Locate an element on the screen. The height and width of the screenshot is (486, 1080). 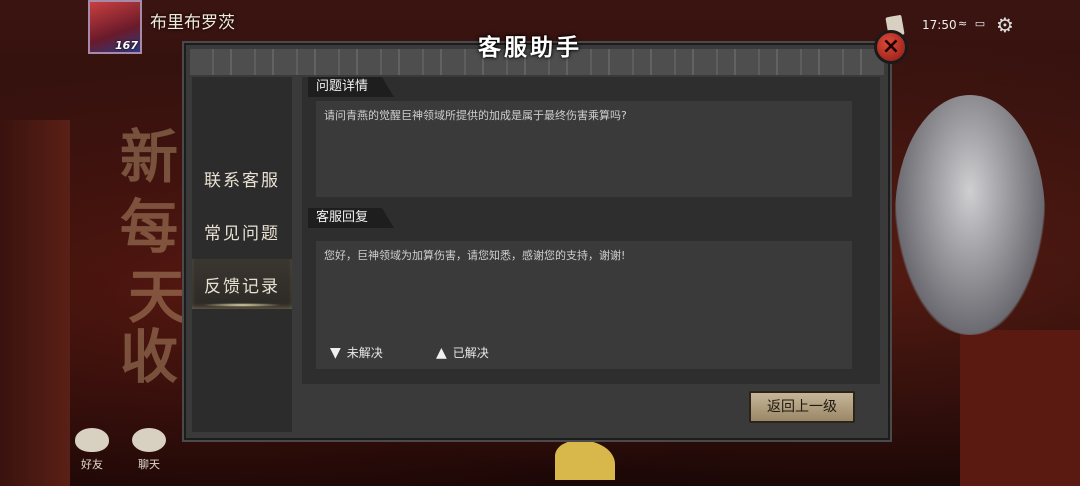
resolved-button: ▲ 已解决 is located at coordinates (462, 352).